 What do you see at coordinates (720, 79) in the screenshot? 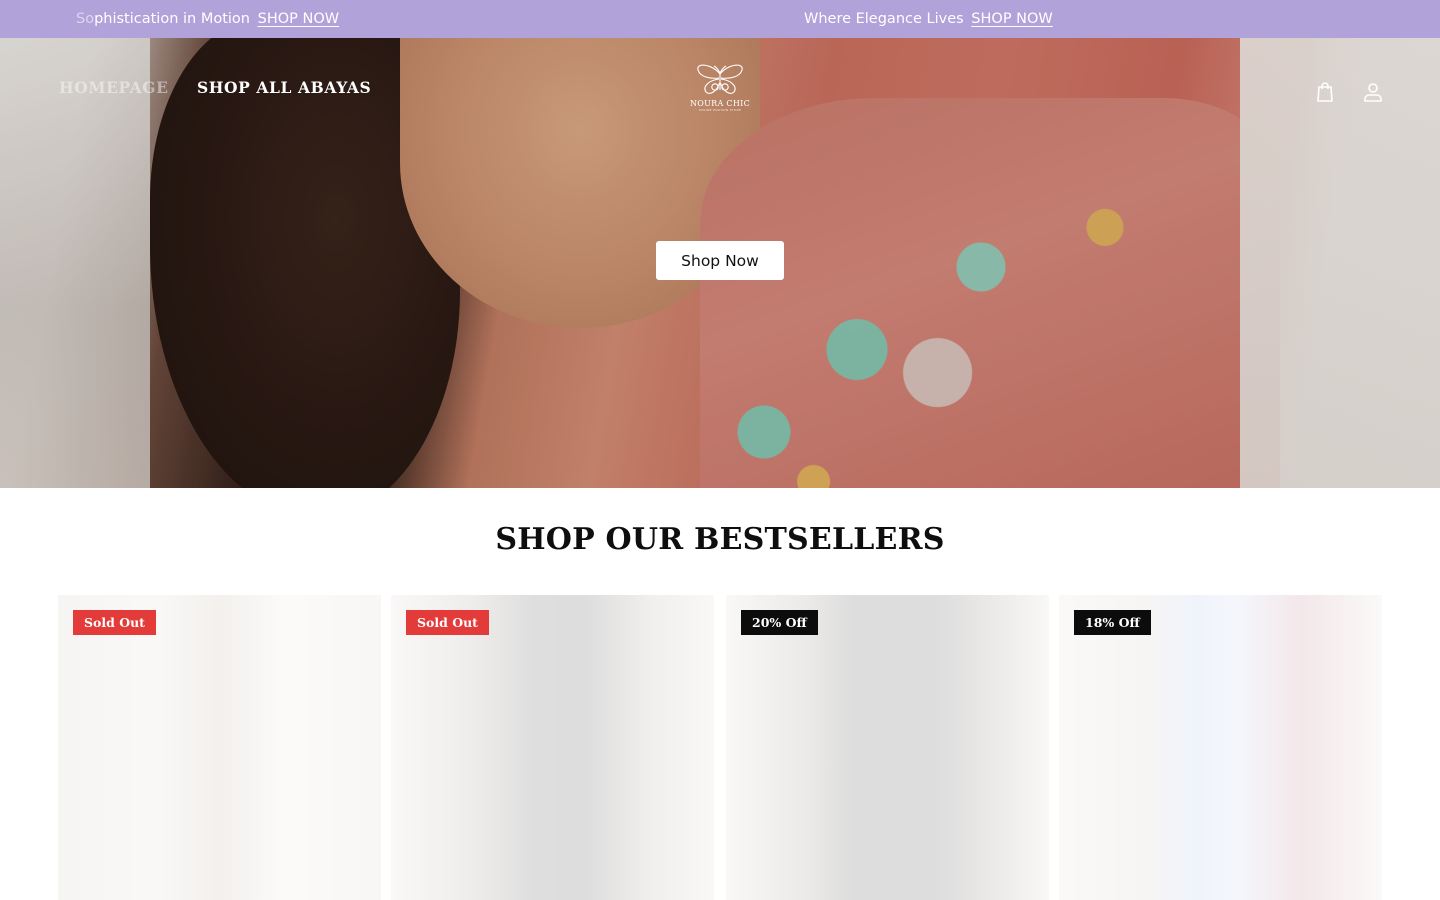
I see `butterfly-logo-icon` at bounding box center [720, 79].